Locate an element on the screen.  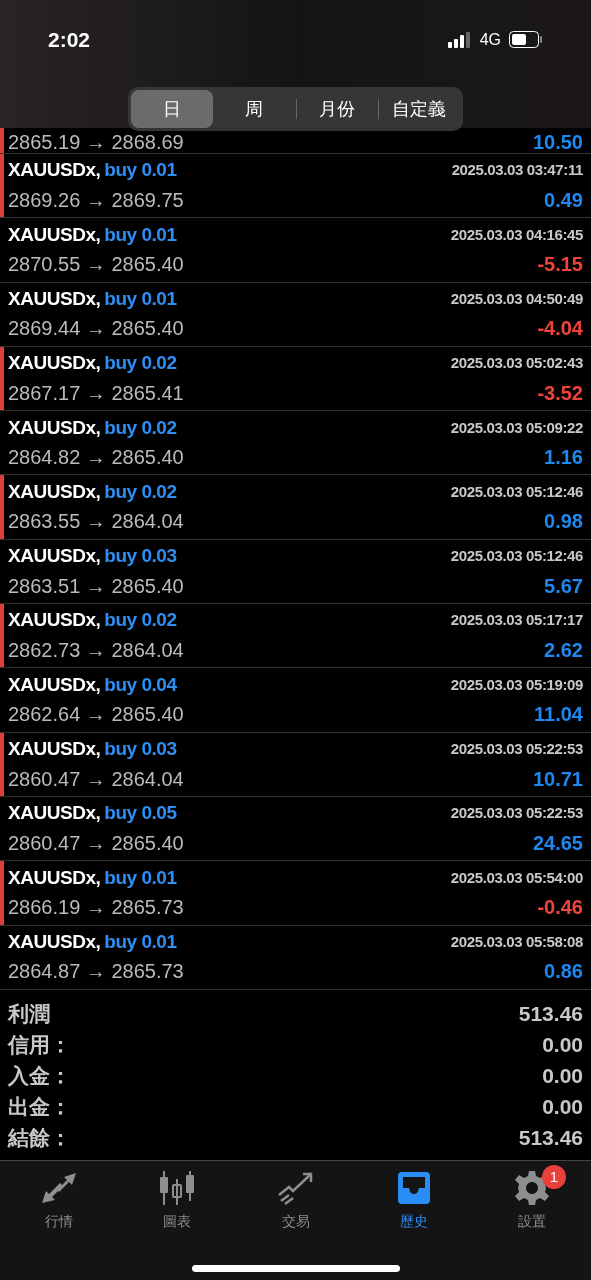
order-label: buy 0.05 is located at coordinates (140, 813).